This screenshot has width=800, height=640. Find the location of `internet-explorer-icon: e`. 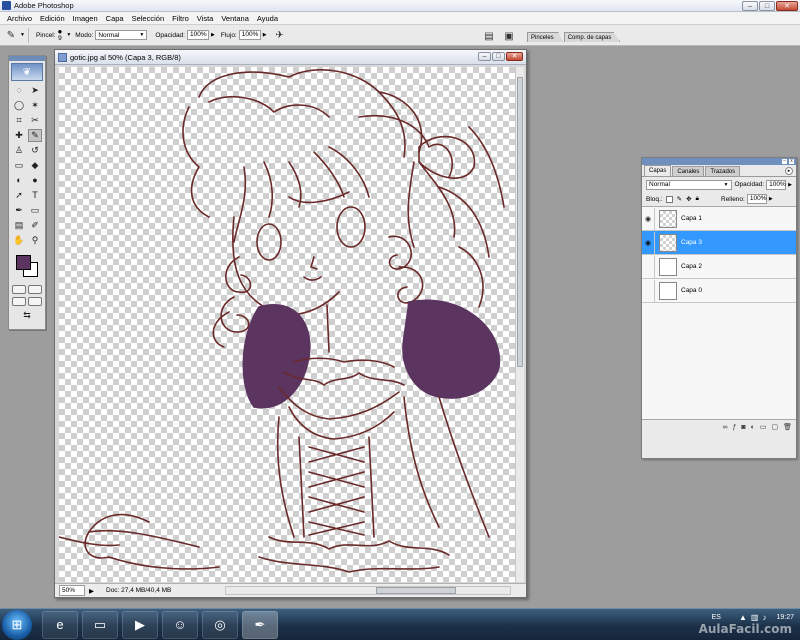

internet-explorer-icon: e is located at coordinates (60, 624).